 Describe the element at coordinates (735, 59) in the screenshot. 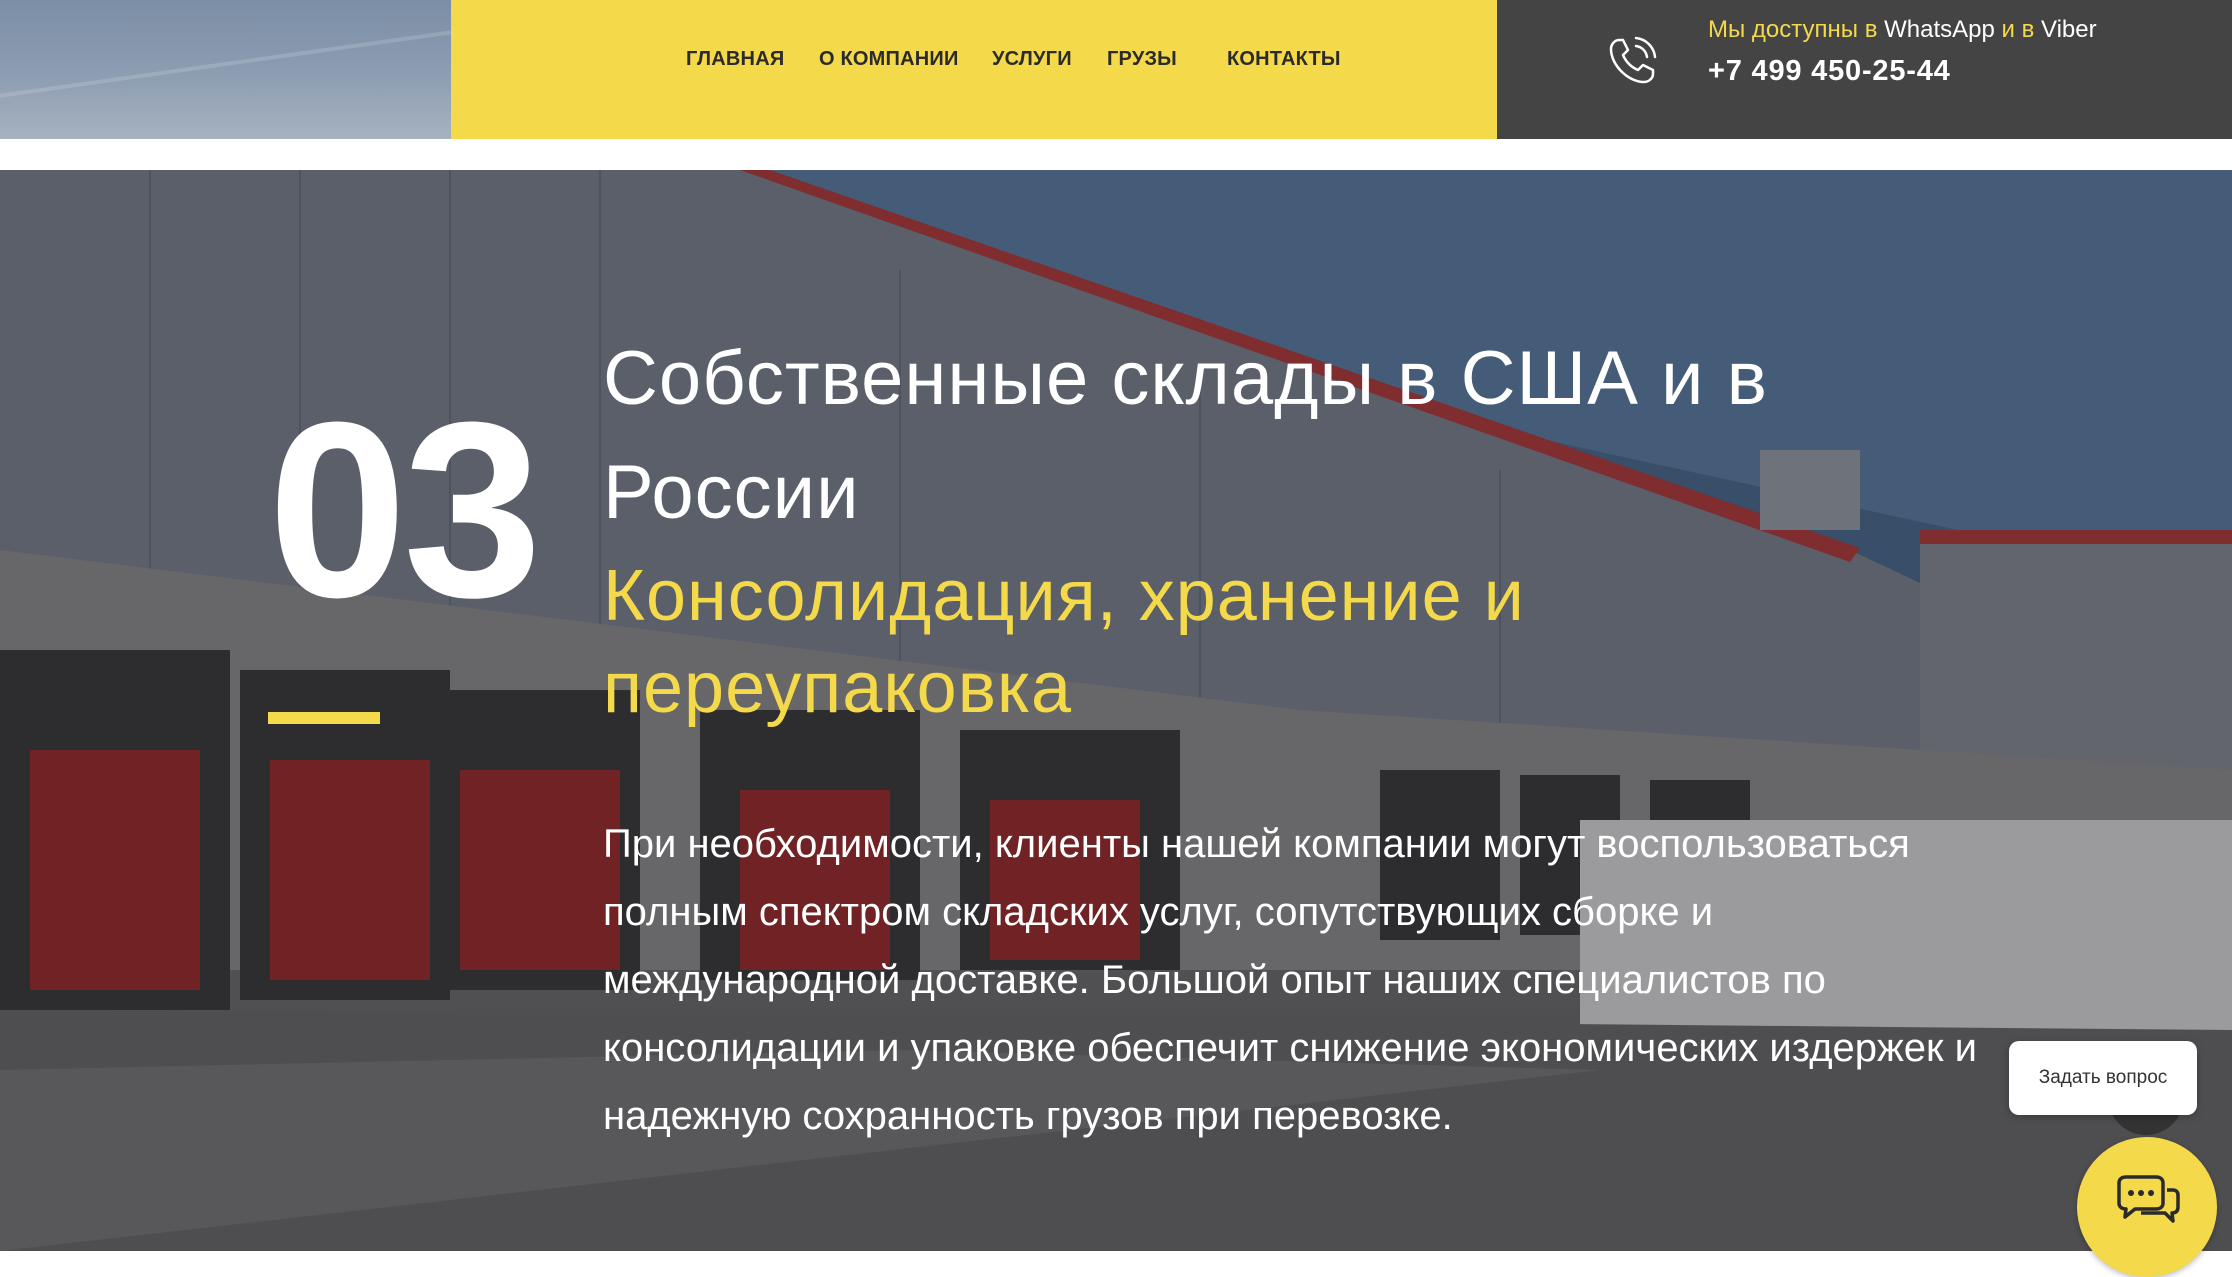

I see `nav-item-home: ГЛАВНАЯ` at that location.